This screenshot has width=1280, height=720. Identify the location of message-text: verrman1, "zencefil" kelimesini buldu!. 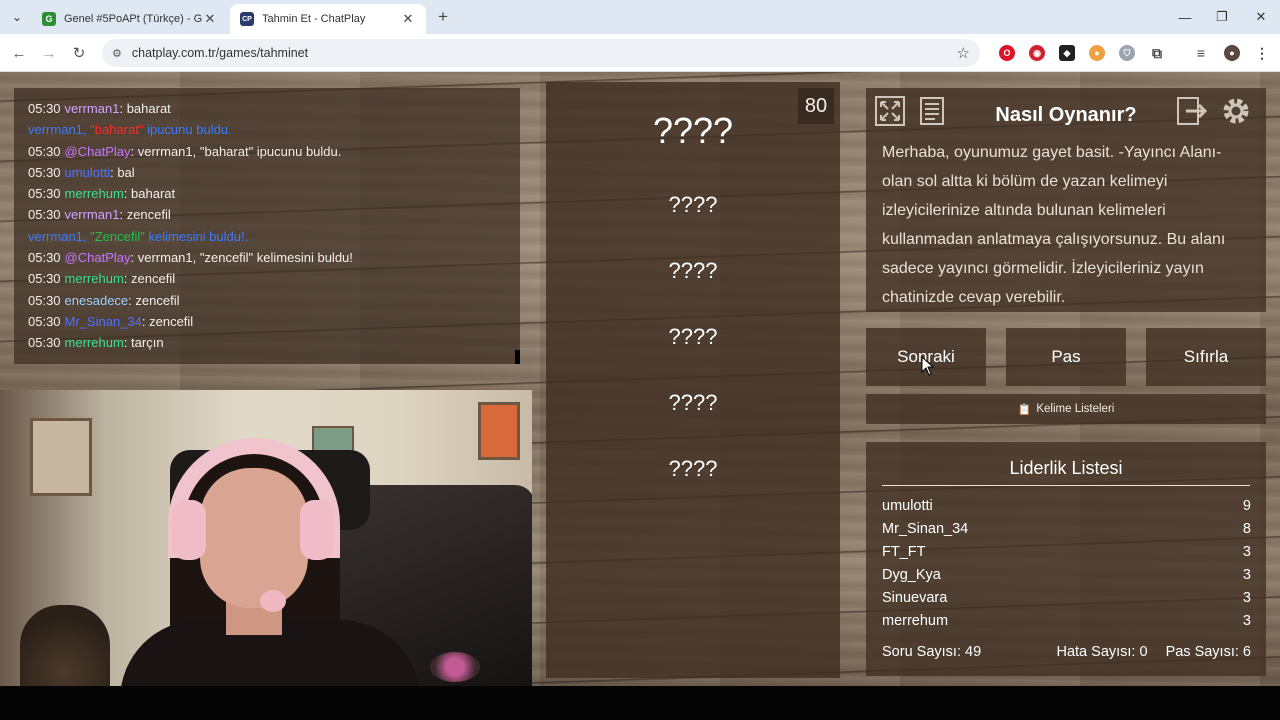
(245, 258).